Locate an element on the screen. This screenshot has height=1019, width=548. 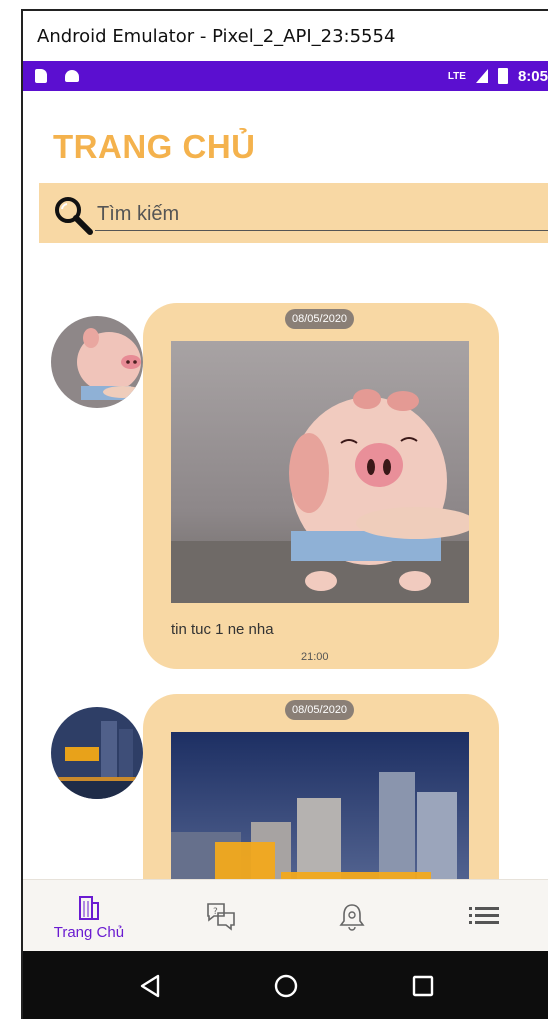
bell-icon is located at coordinates (352, 917).